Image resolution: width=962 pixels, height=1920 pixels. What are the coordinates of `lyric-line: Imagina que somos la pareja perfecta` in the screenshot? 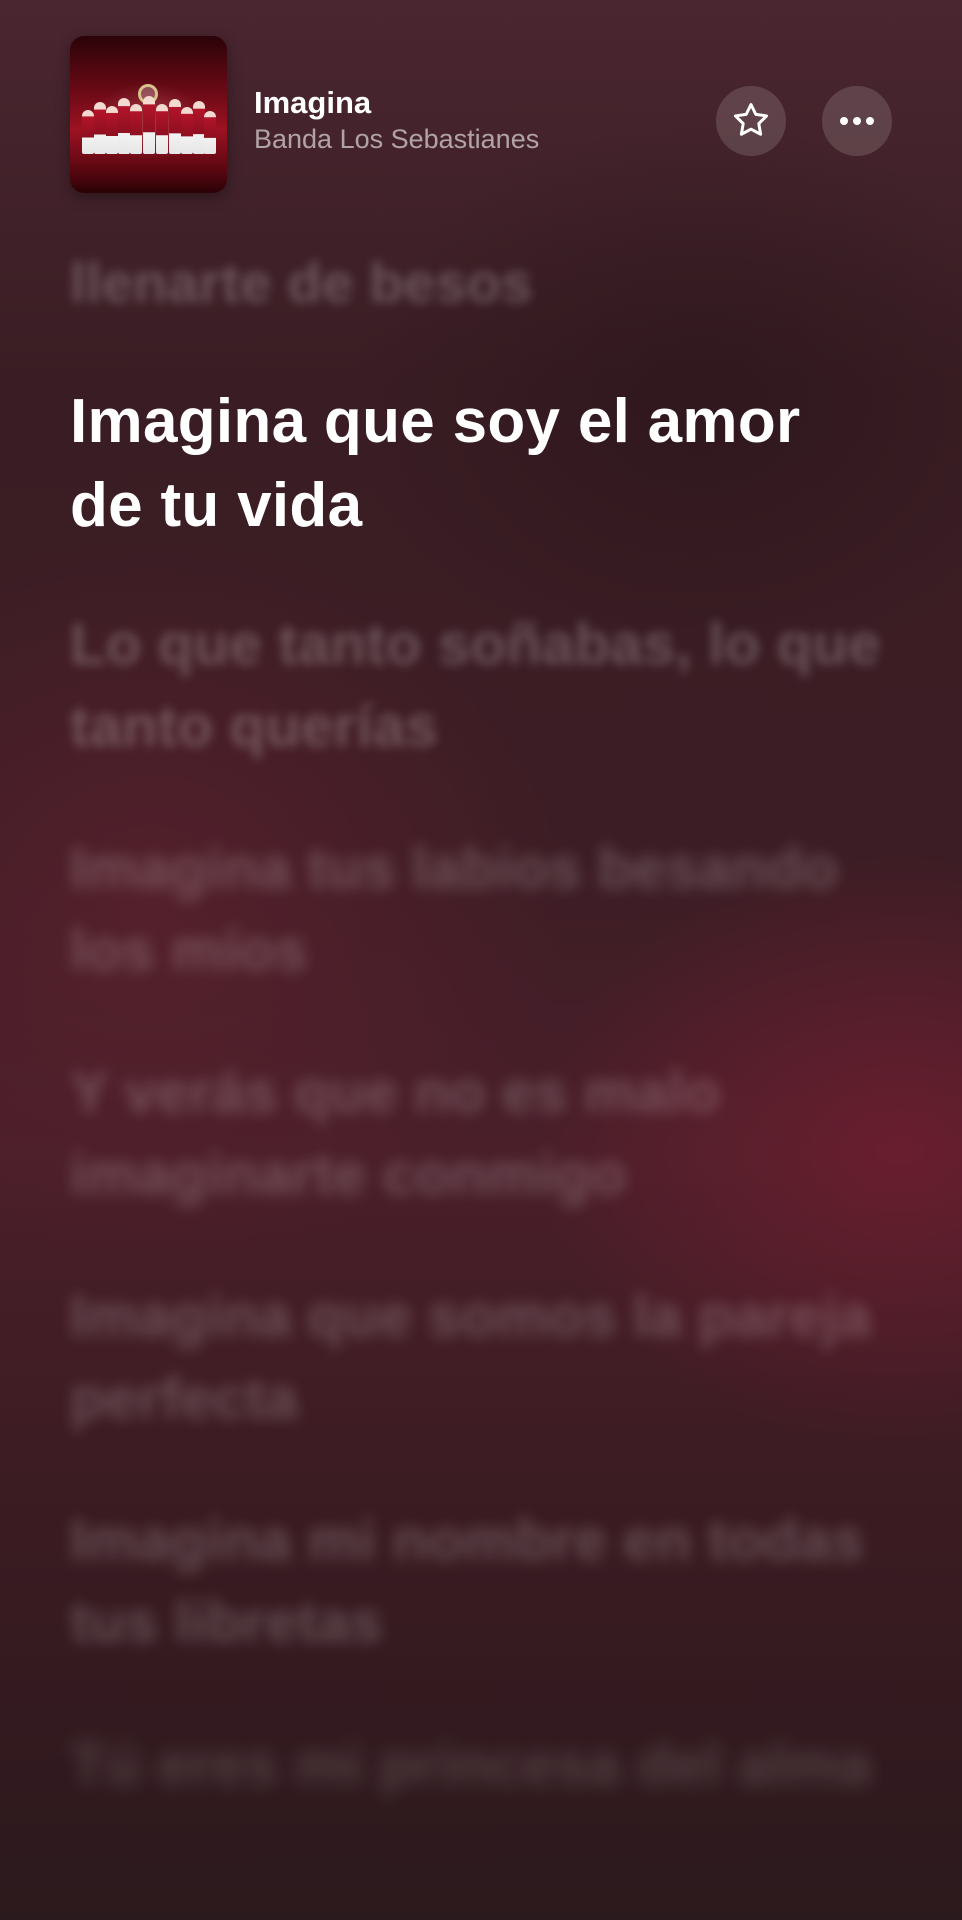 It's located at (480, 1358).